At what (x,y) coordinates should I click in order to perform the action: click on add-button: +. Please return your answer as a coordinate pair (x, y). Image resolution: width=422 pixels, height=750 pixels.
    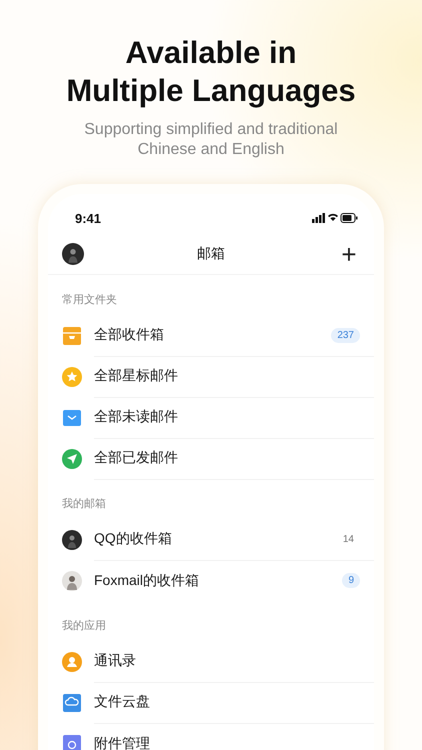
    Looking at the image, I should click on (349, 254).